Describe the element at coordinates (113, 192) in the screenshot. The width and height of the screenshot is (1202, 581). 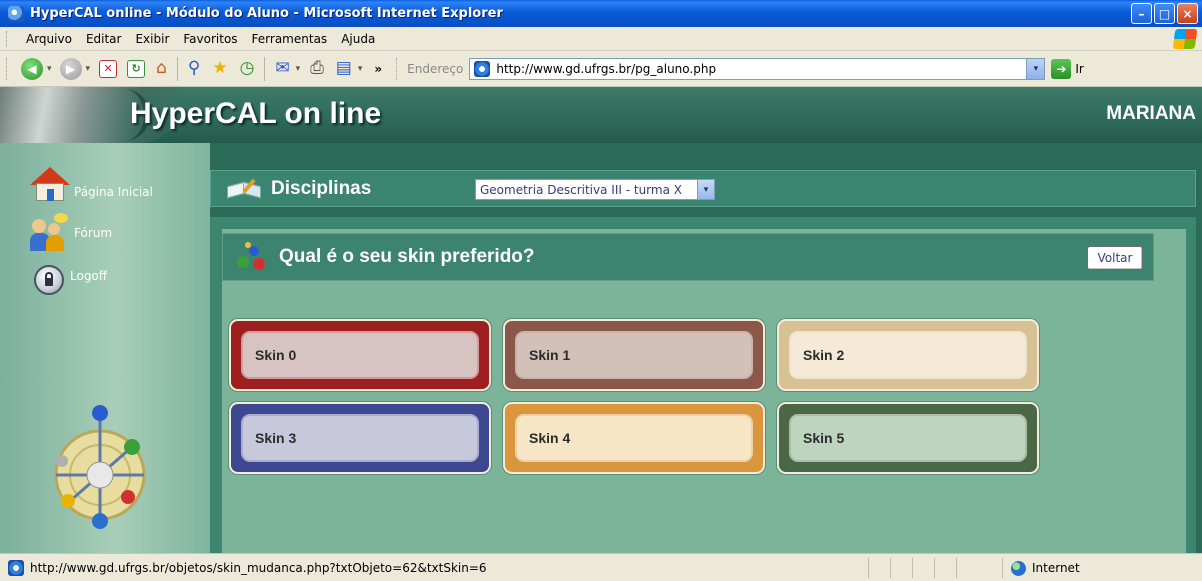
I see `sidebar-item-label: Página Inicial` at that location.